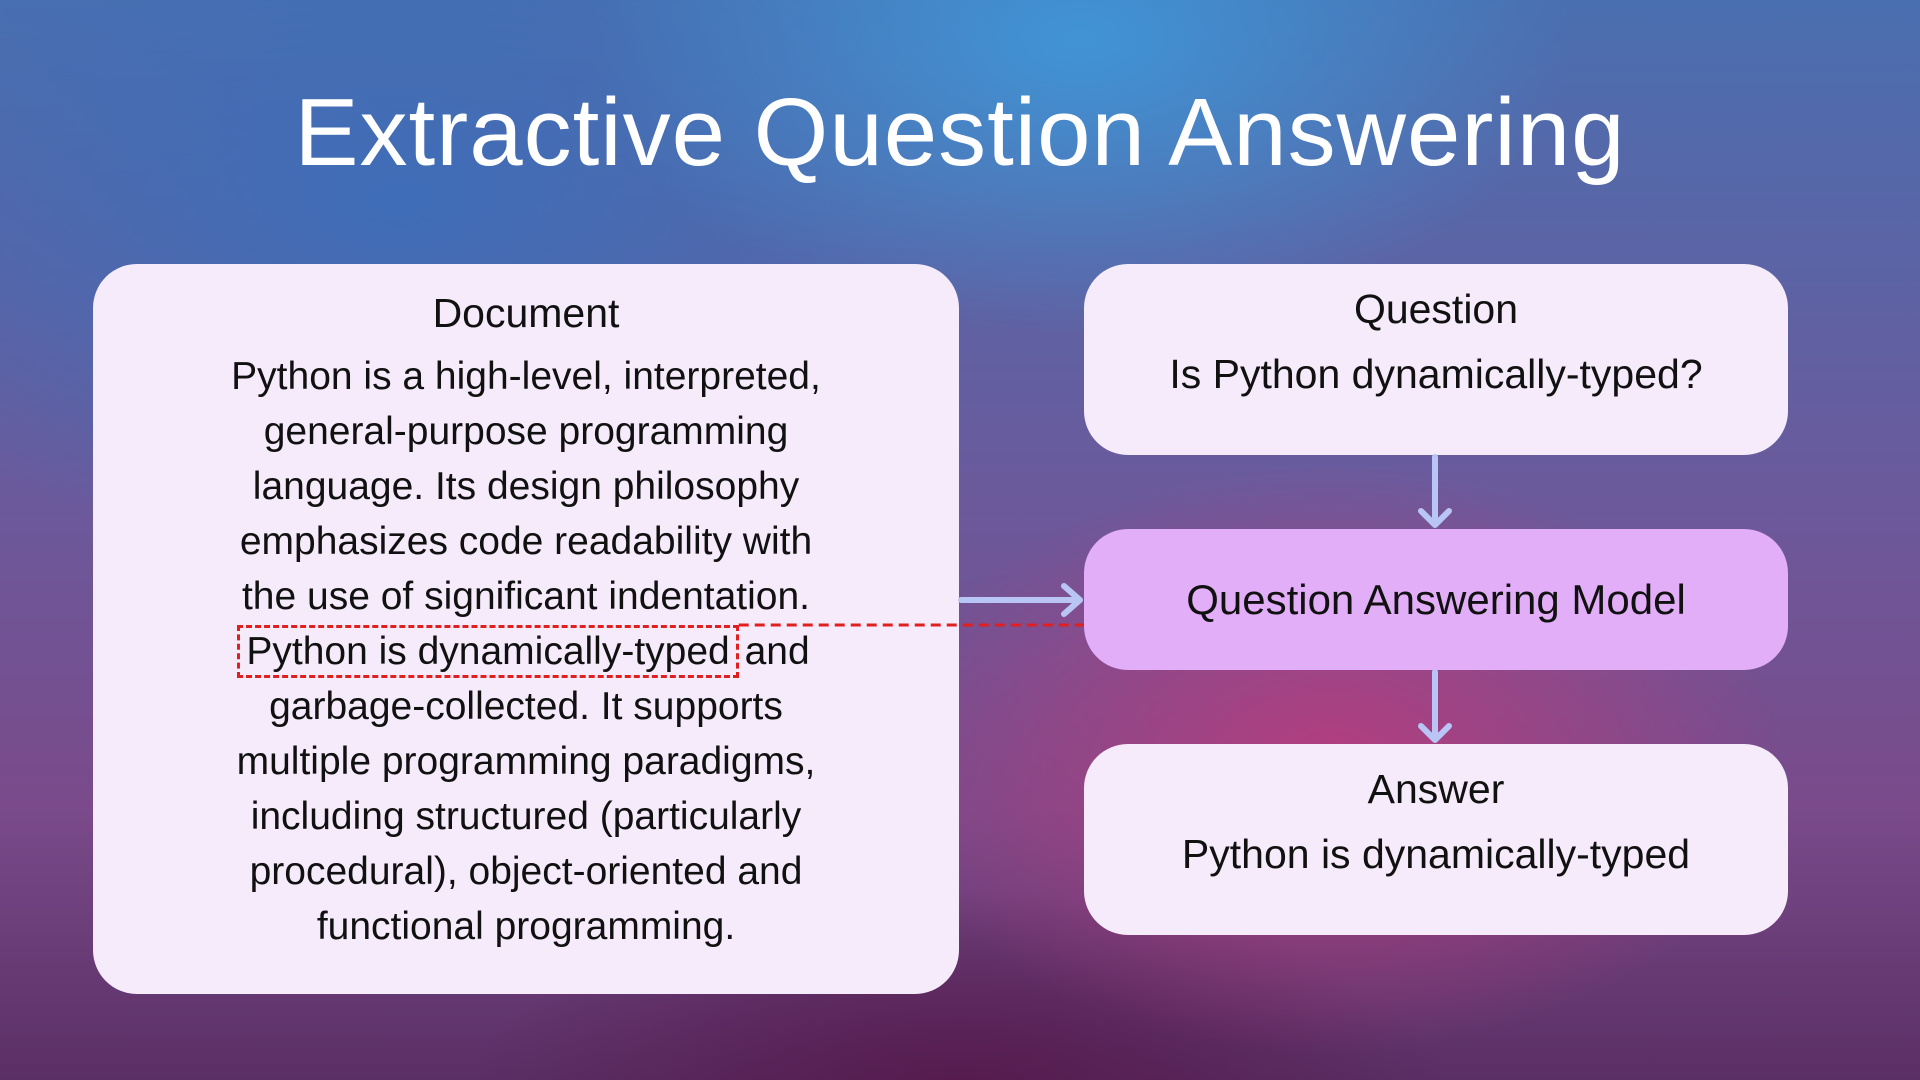 This screenshot has height=1080, width=1920. Describe the element at coordinates (1435, 491) in the screenshot. I see `arrow-question-to-model` at that location.